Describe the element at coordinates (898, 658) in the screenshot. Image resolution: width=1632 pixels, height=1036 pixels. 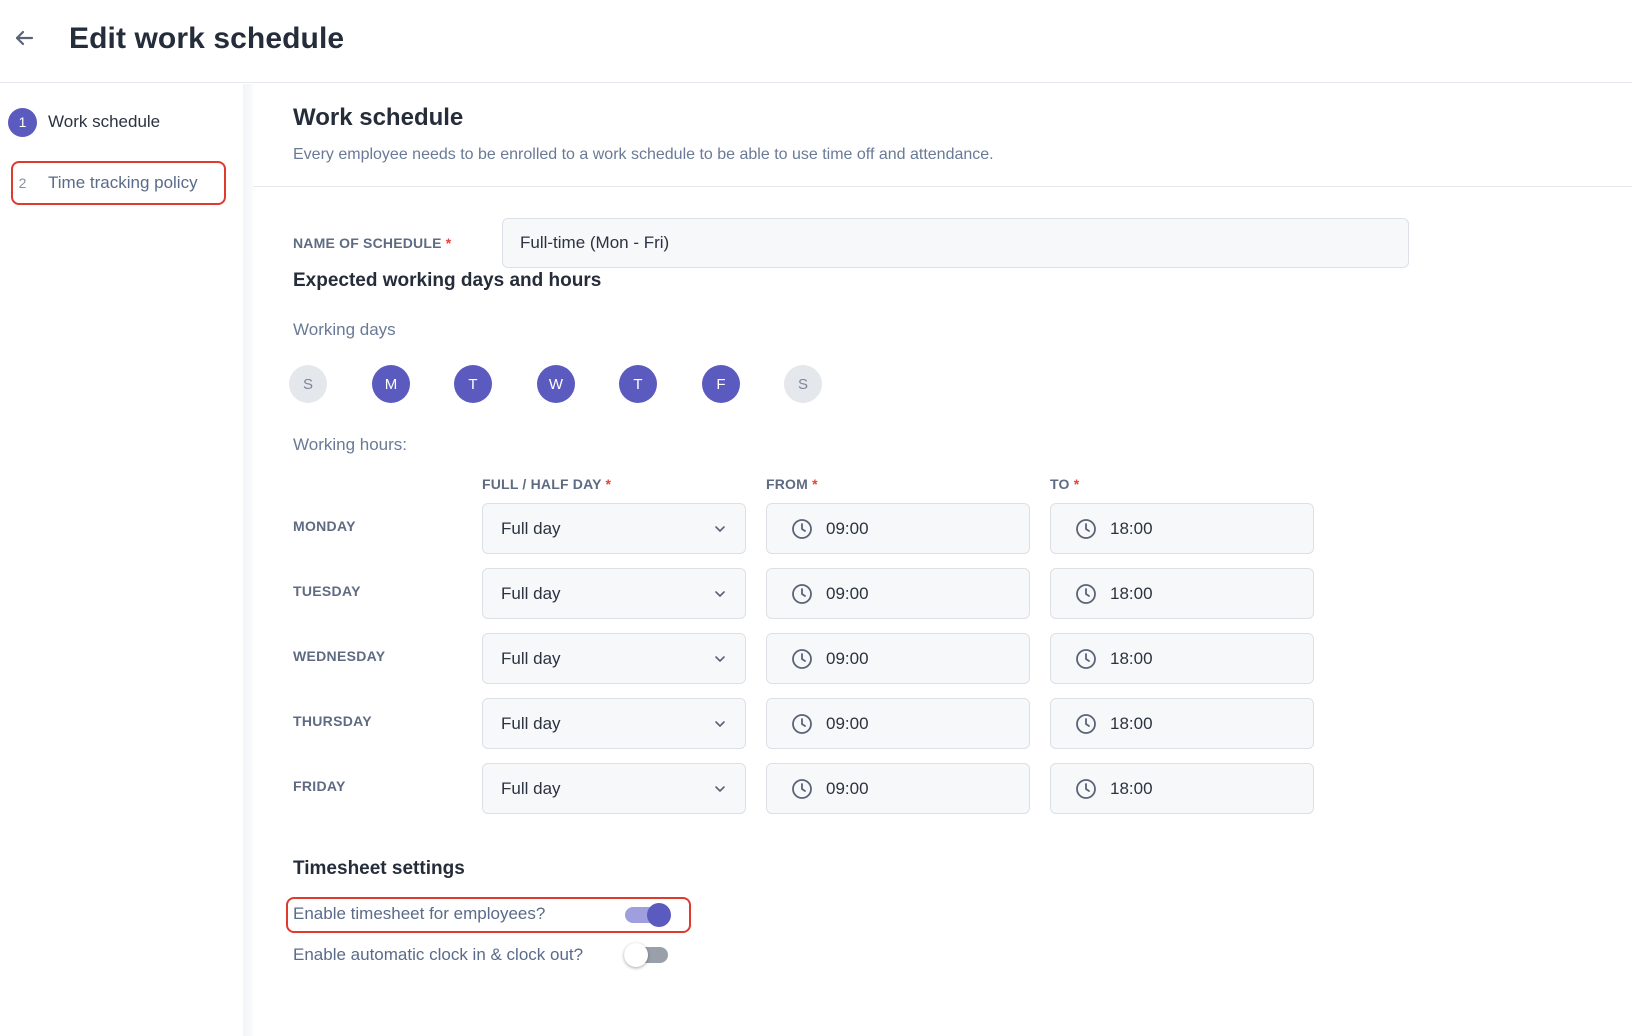
I see `from-time-input-wednesday: 09:00` at that location.